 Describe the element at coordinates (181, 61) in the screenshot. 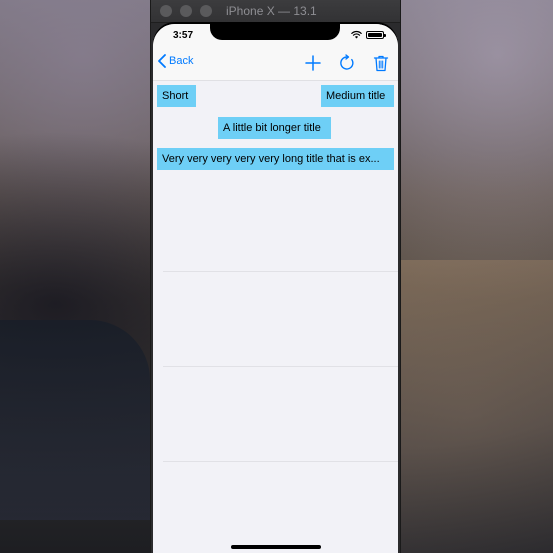

I see `back-button-label: Back` at that location.